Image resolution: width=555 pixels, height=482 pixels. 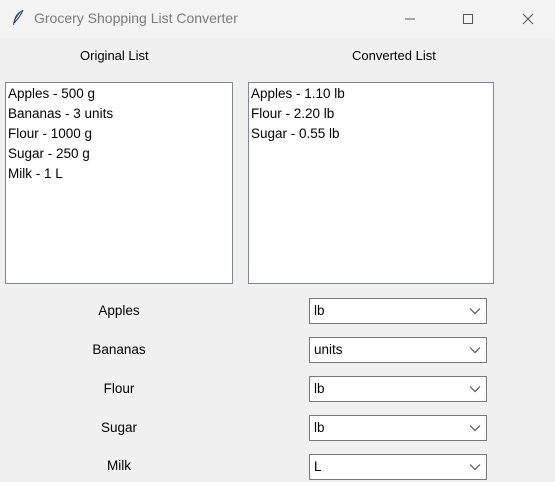 I want to click on close-icon, so click(x=528, y=19).